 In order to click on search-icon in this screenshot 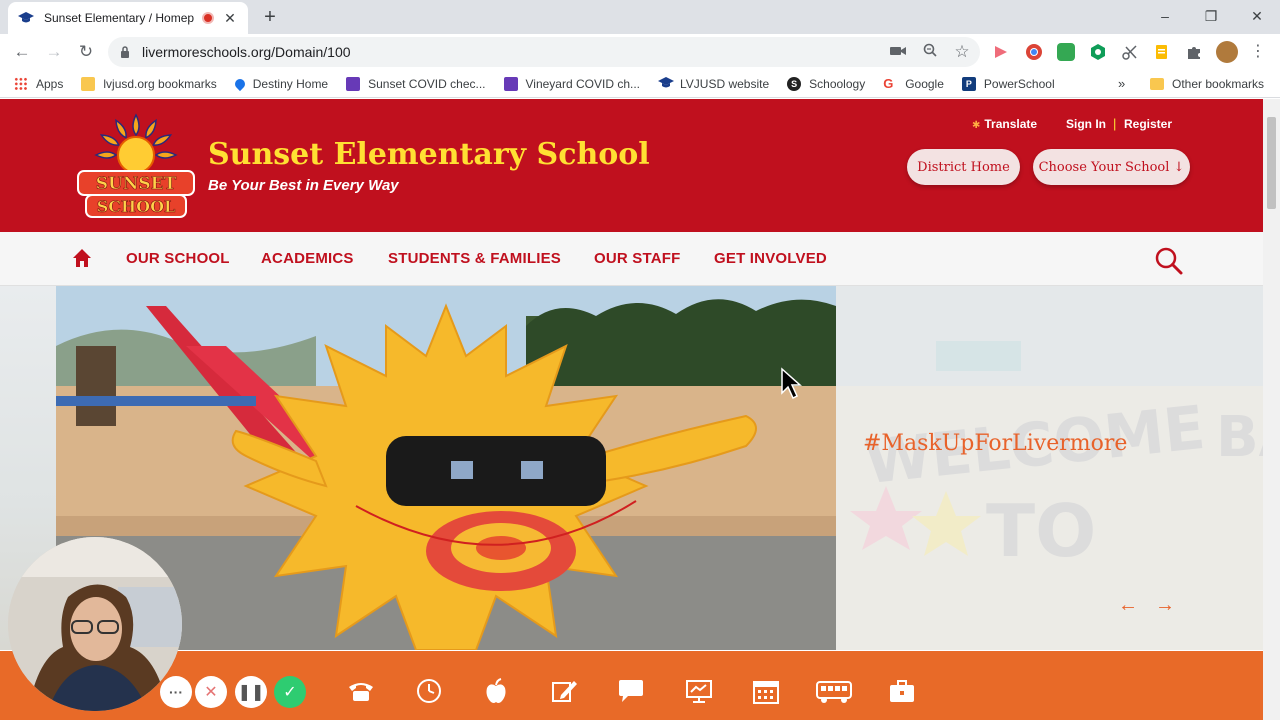, I will do `click(1169, 261)`.